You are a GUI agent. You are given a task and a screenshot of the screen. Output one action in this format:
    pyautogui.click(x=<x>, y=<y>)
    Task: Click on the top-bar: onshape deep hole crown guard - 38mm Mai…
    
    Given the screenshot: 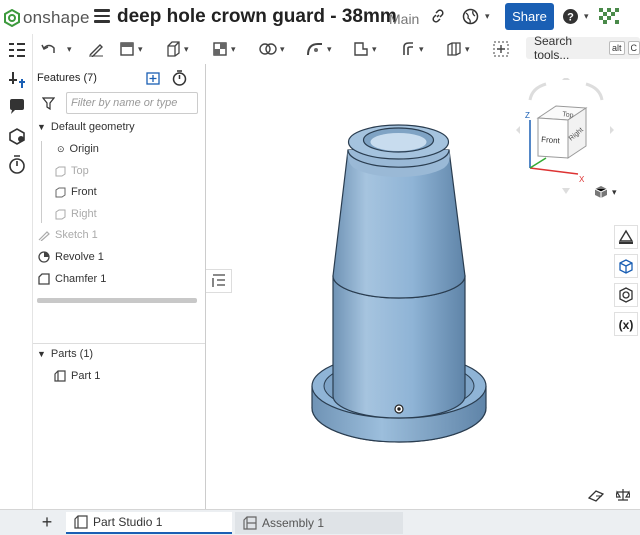 What is the action you would take?
    pyautogui.click(x=320, y=17)
    